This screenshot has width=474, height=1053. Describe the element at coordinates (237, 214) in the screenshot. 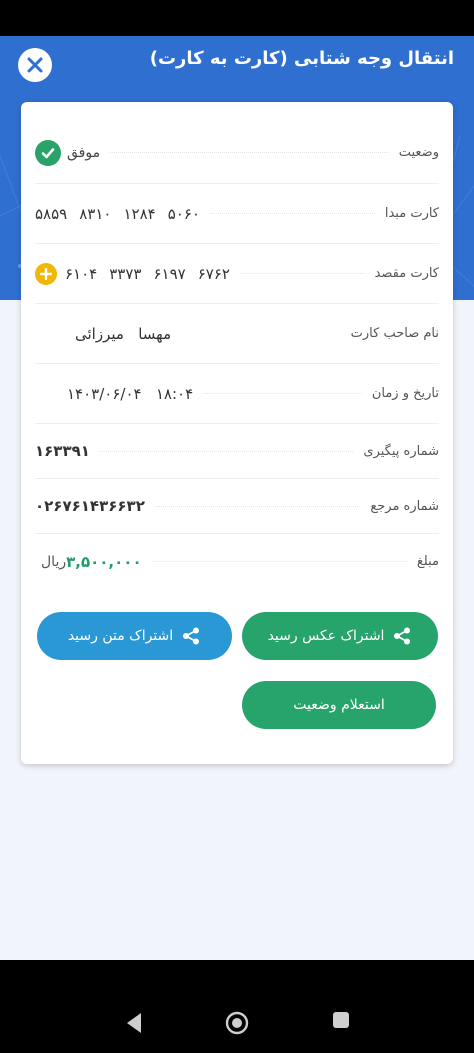

I see `source-card-row: کارت مبدا ۵۸۵۹ ۸۳۱۰ ۱۲۸۴ ۵۰۶۰` at that location.